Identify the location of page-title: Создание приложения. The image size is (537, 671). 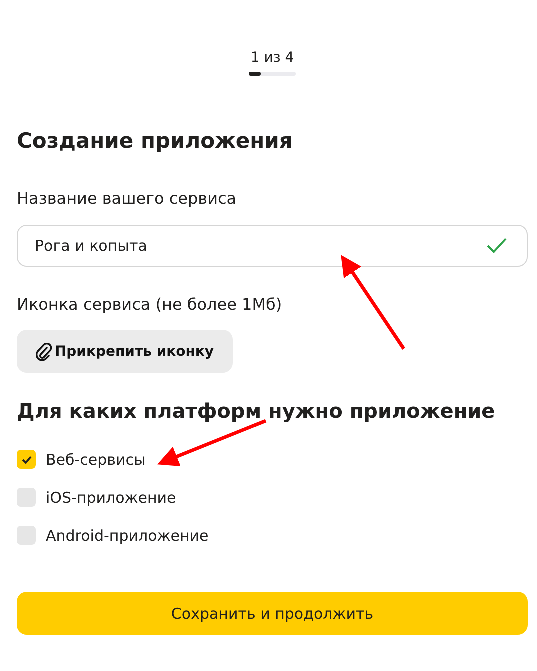
(155, 141).